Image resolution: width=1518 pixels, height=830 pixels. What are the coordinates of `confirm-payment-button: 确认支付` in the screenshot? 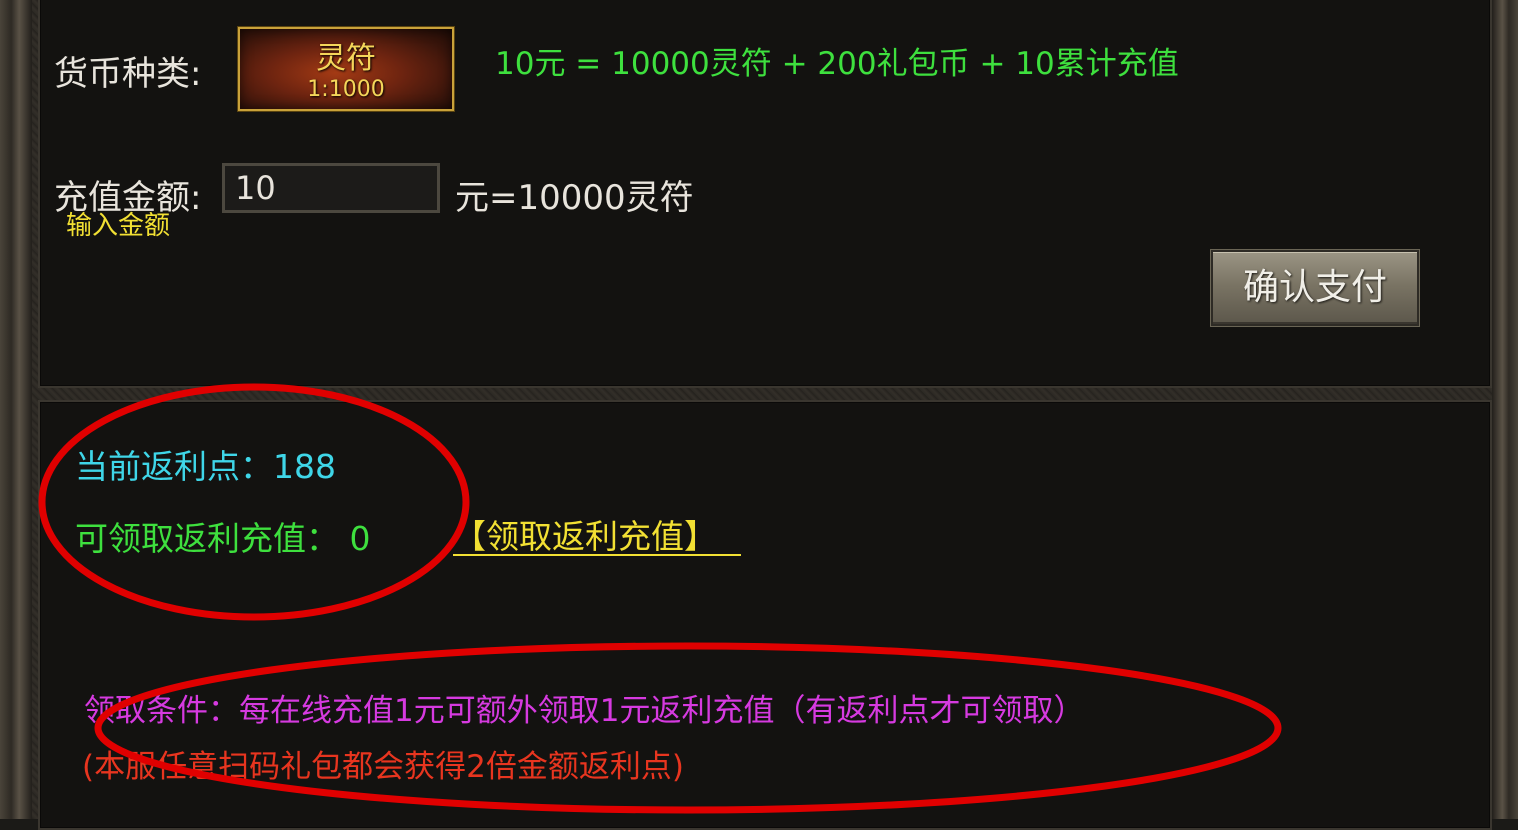 It's located at (1315, 288).